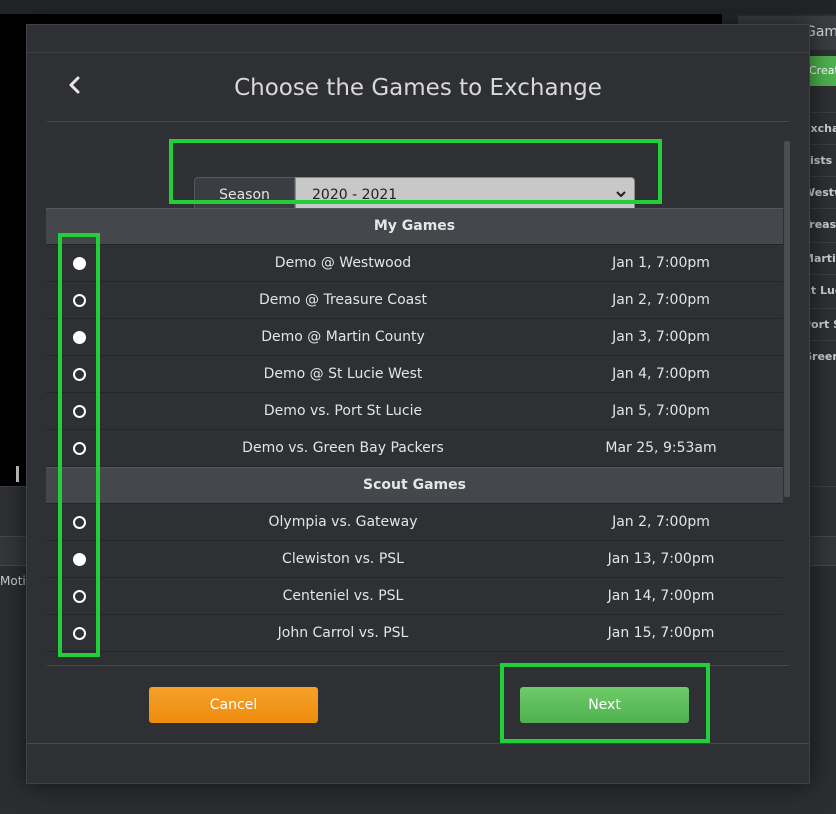 This screenshot has height=814, width=836. I want to click on game-name: Demo @ Westwood, so click(343, 263).